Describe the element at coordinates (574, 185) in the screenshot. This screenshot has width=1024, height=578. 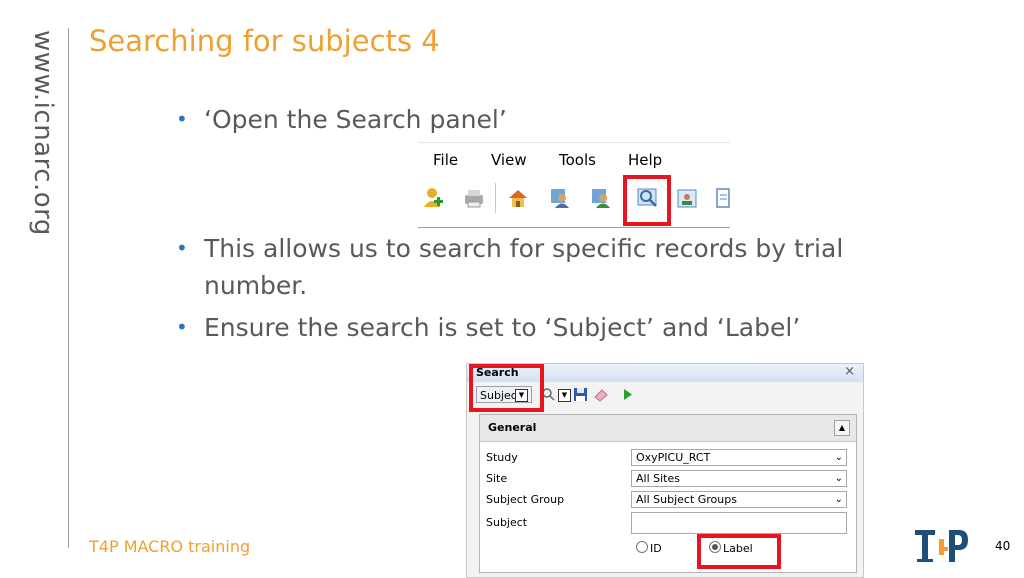
I see `menu-toolbar-screenshot: File View Tools Help` at that location.